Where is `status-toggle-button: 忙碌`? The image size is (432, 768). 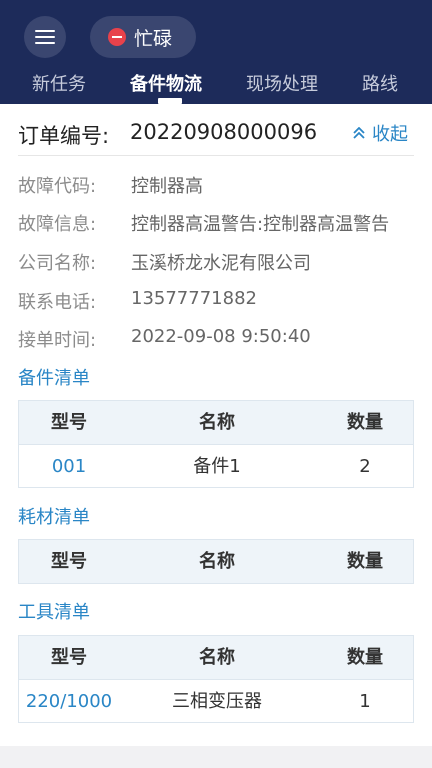 status-toggle-button: 忙碌 is located at coordinates (143, 37).